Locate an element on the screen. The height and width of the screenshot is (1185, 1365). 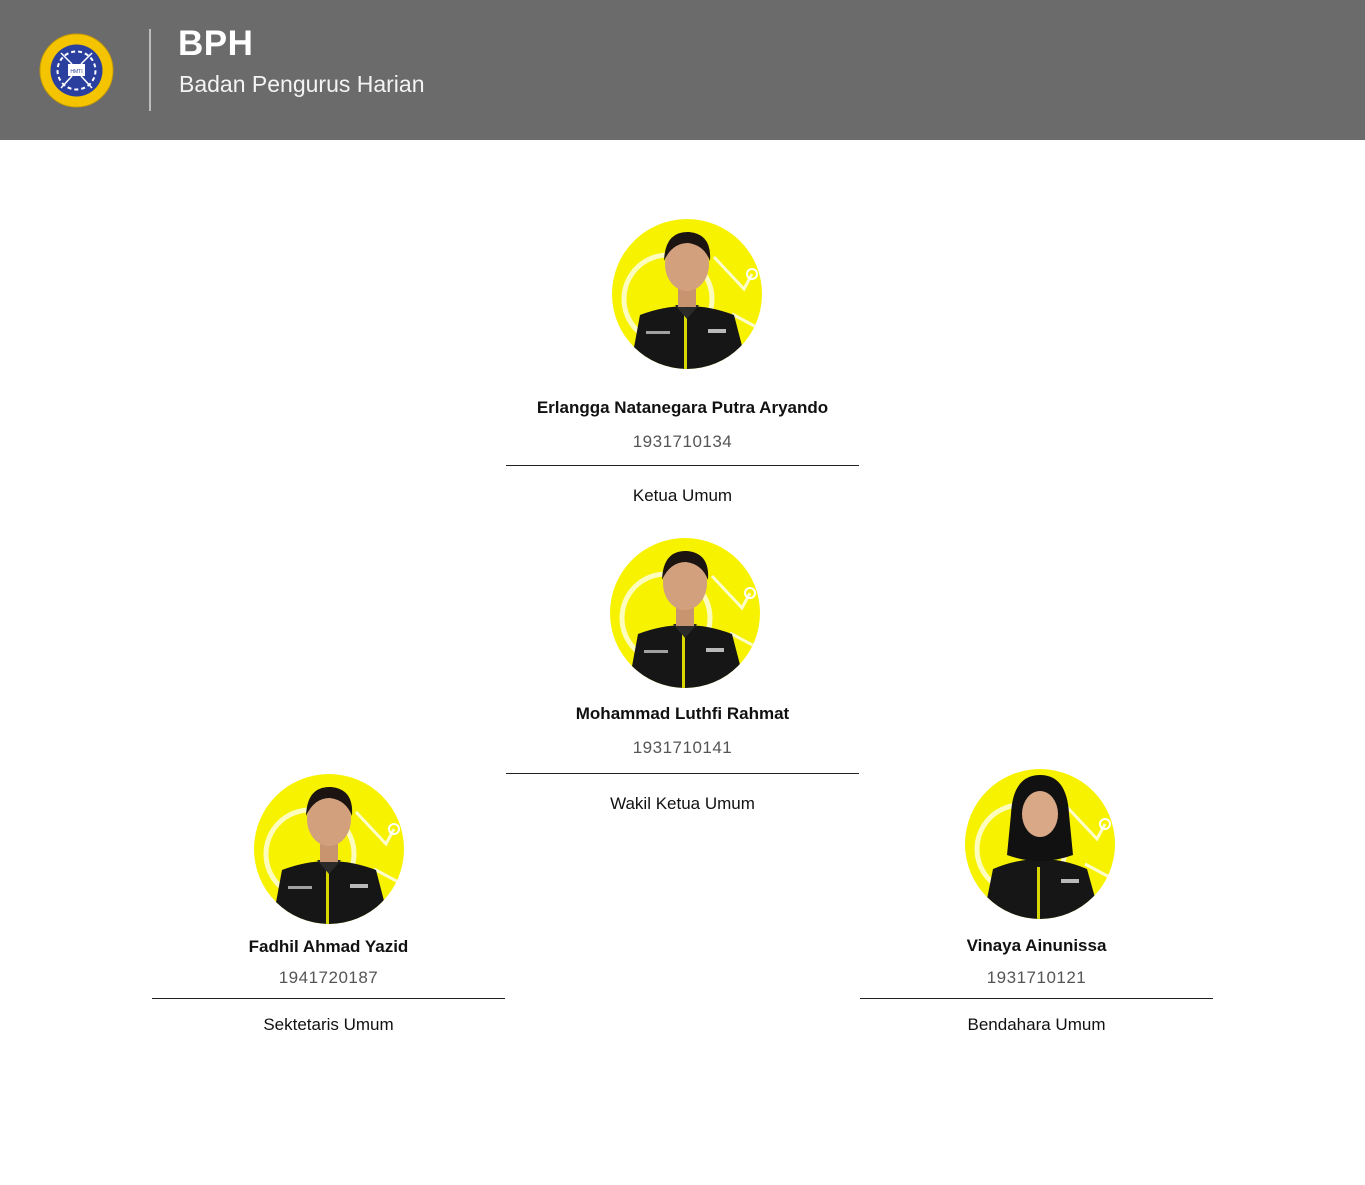
page-subtitle: Badan Pengurus Harian is located at coordinates (302, 84).